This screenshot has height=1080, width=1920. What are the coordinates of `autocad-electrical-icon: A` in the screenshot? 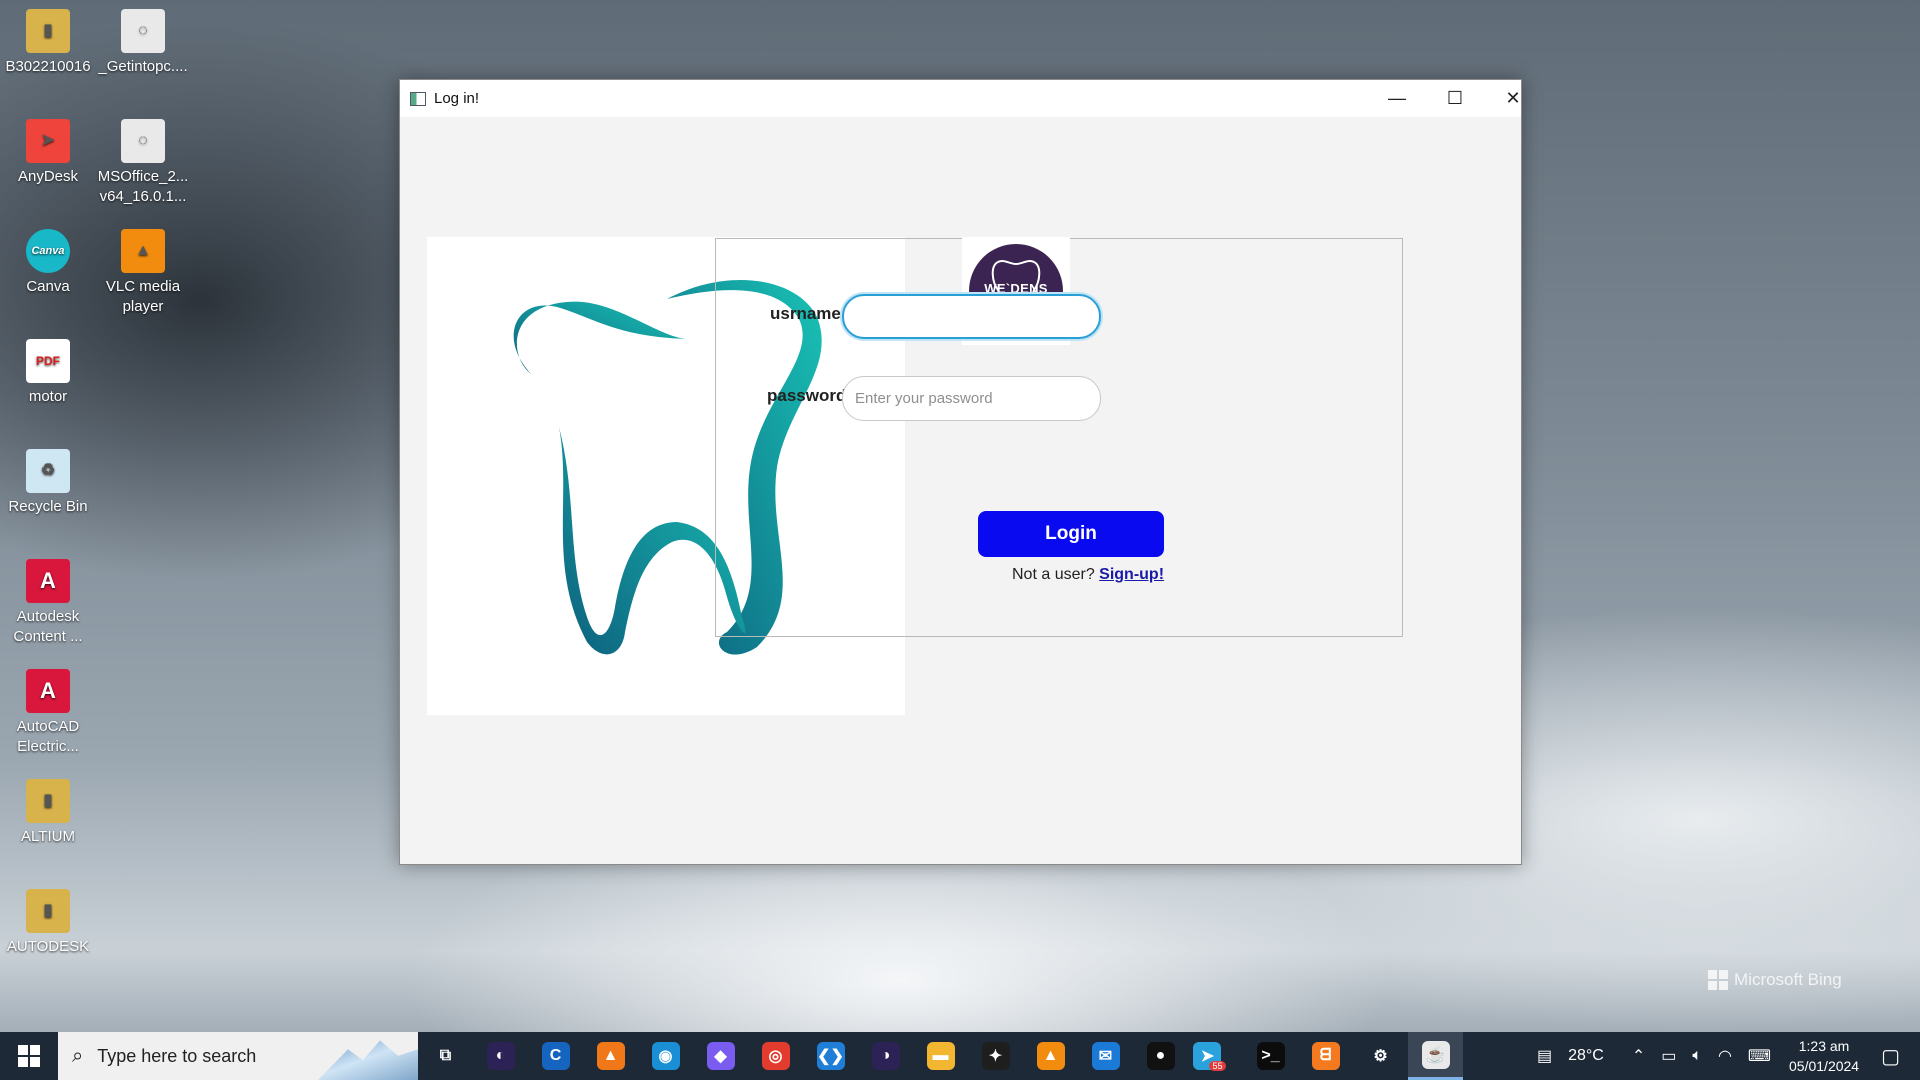 It's located at (48, 691).